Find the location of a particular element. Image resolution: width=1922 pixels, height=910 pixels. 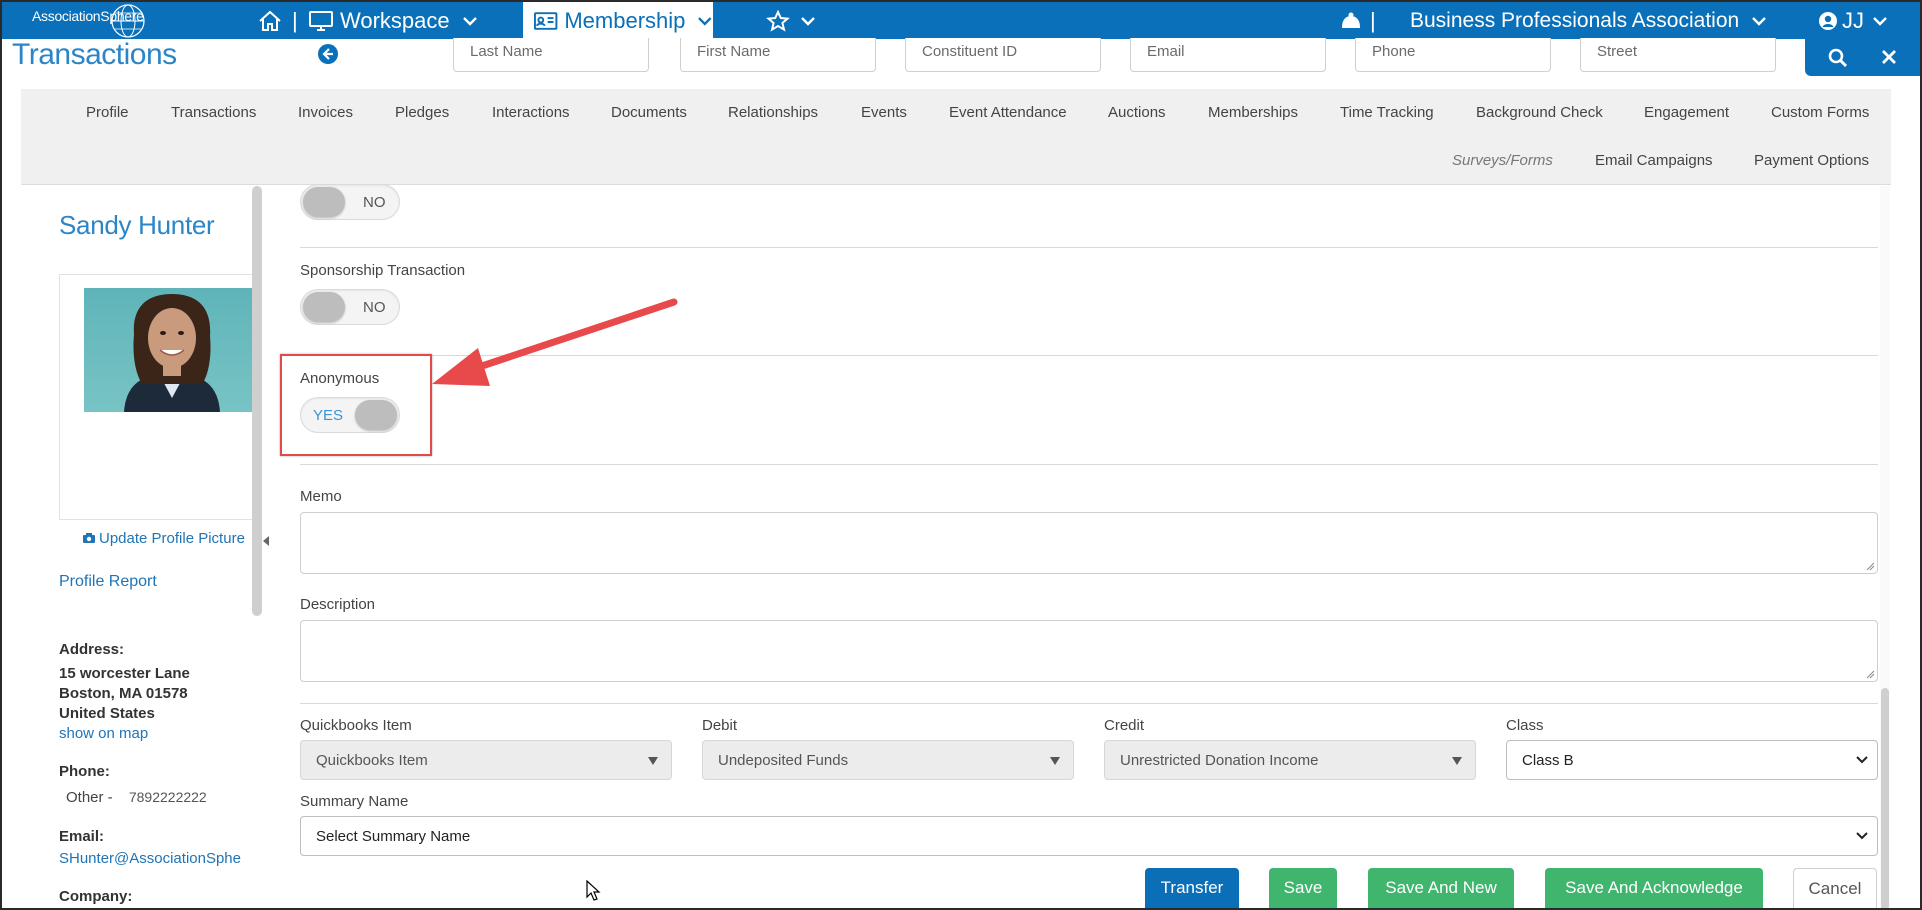

tab-profile: Profile is located at coordinates (107, 112).